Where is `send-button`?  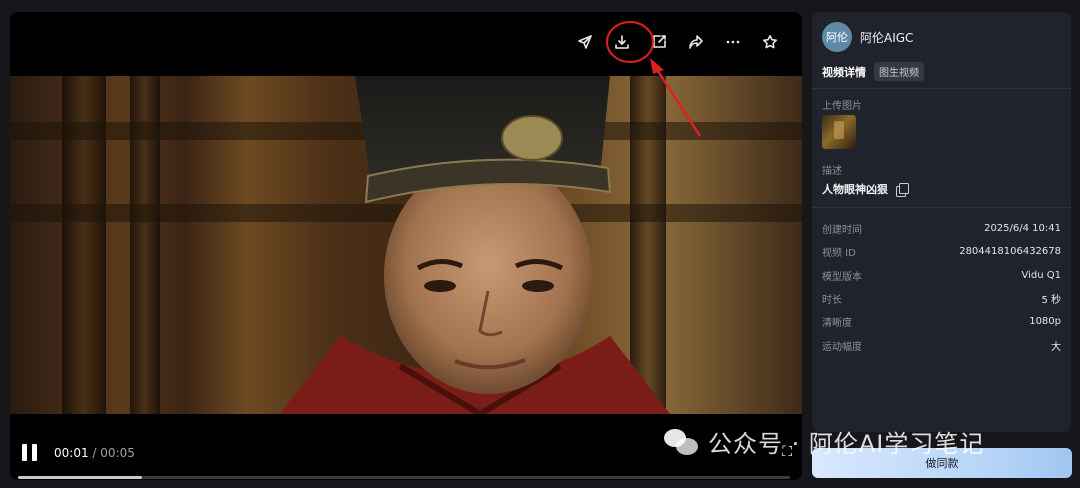 send-button is located at coordinates (584, 42).